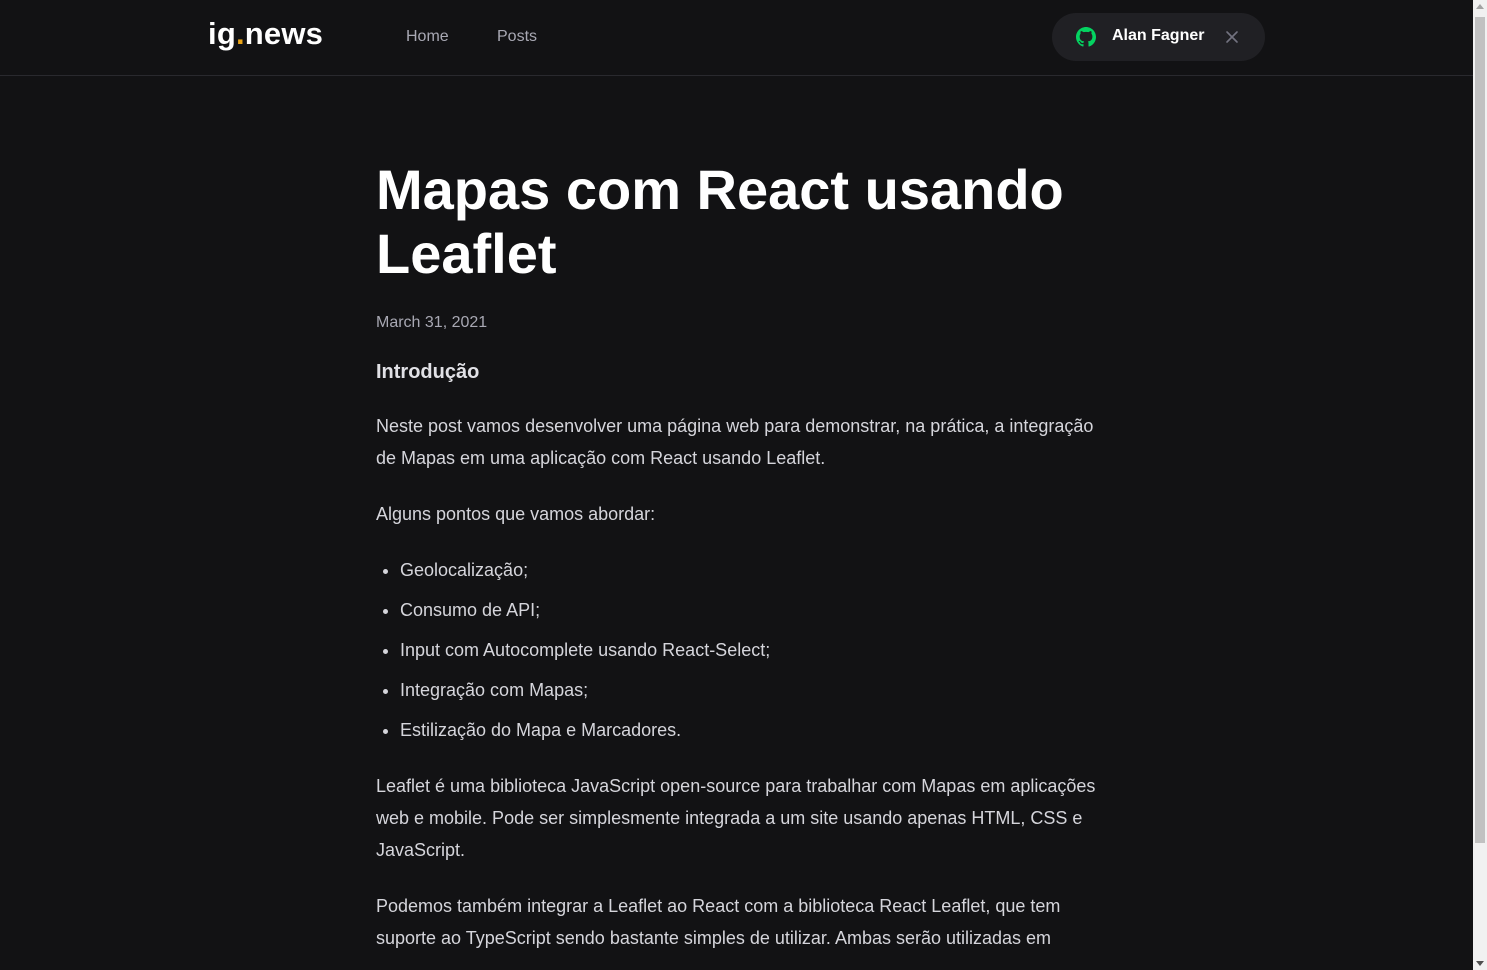  Describe the element at coordinates (1480, 430) in the screenshot. I see `scrollbar-thumb` at that location.